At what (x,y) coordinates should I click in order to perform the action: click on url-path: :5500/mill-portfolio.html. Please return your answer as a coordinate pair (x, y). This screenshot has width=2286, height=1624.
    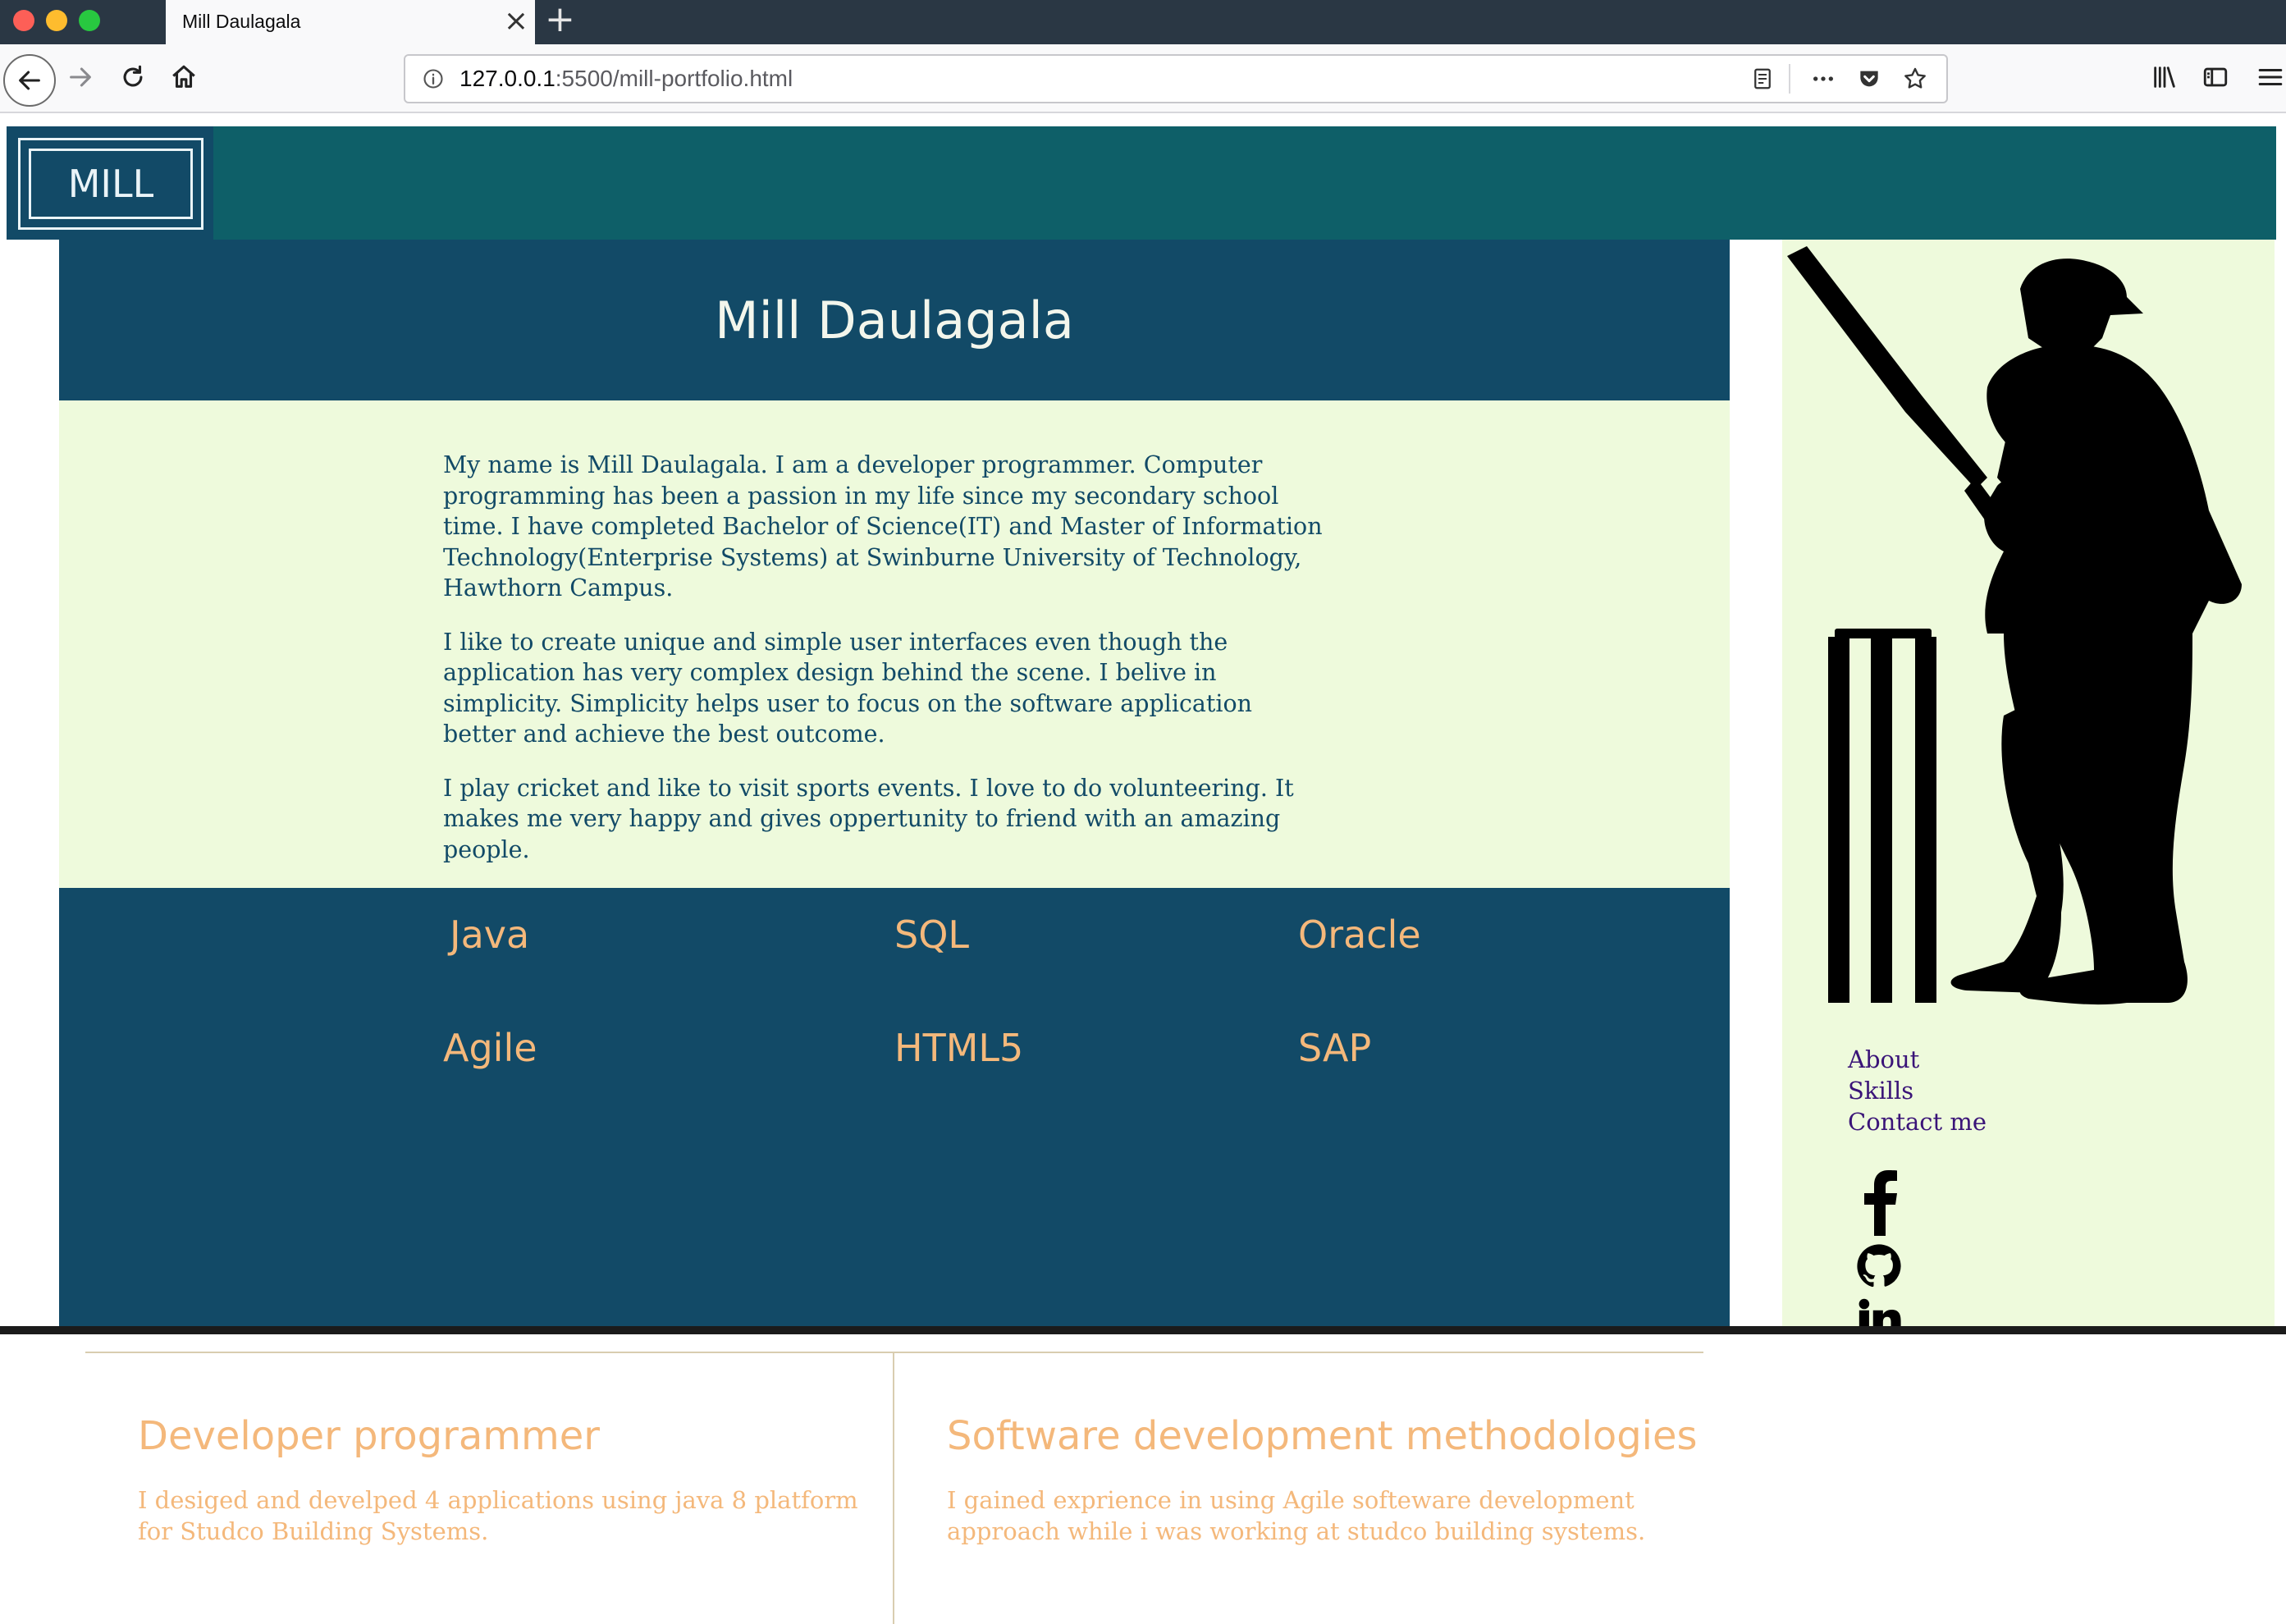
    Looking at the image, I should click on (674, 78).